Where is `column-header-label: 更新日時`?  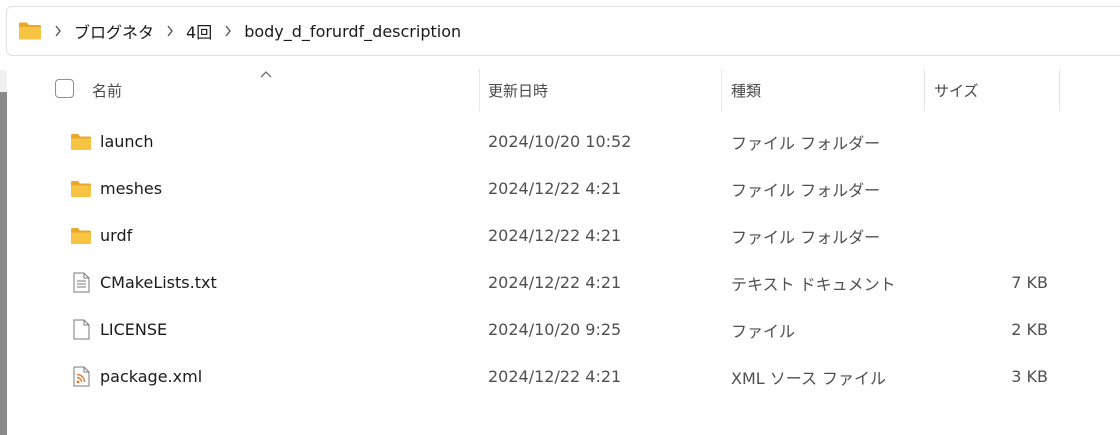
column-header-label: 更新日時 is located at coordinates (518, 90).